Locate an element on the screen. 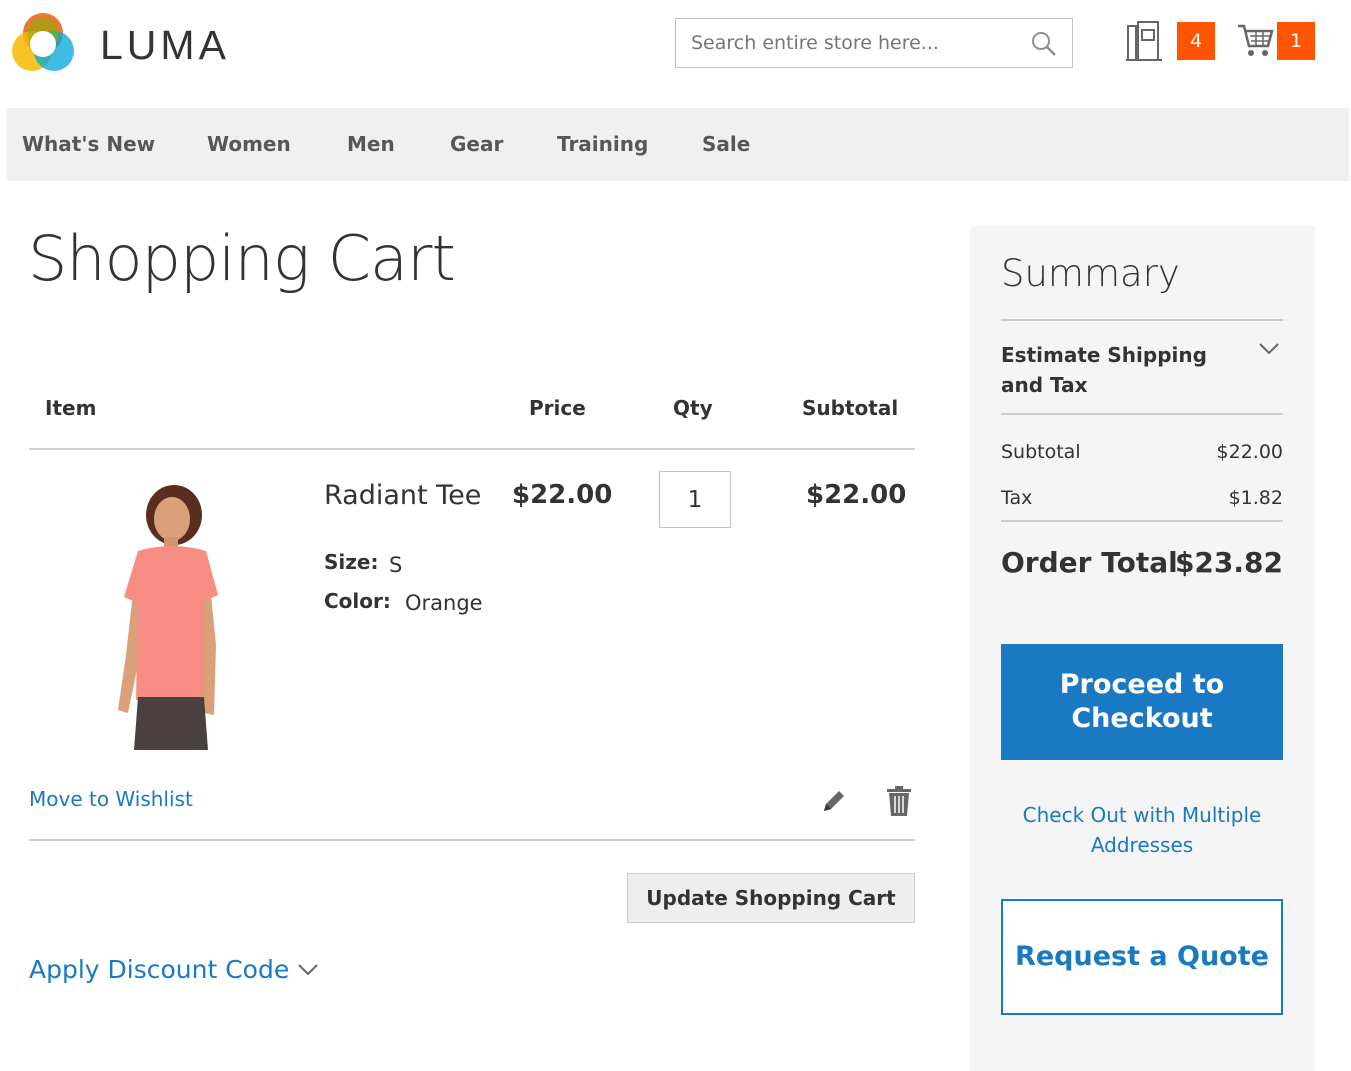  column-header-subtotal: Subtotal is located at coordinates (850, 408).